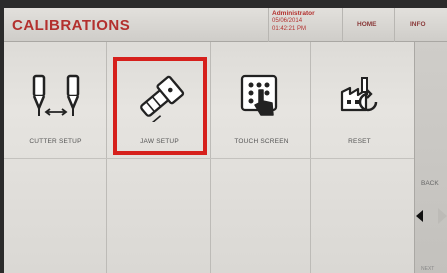  I want to click on next-label: NEXT, so click(428, 269).